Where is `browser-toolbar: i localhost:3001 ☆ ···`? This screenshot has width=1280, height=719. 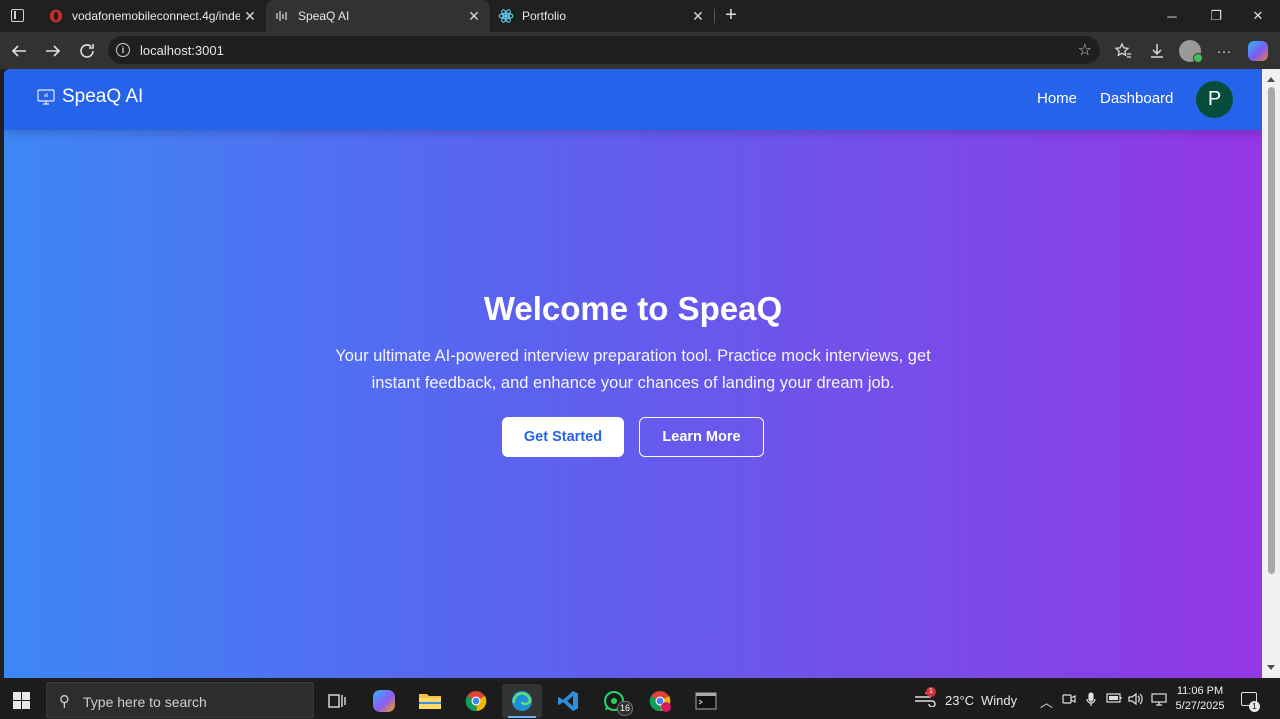 browser-toolbar: i localhost:3001 ☆ ··· is located at coordinates (640, 50).